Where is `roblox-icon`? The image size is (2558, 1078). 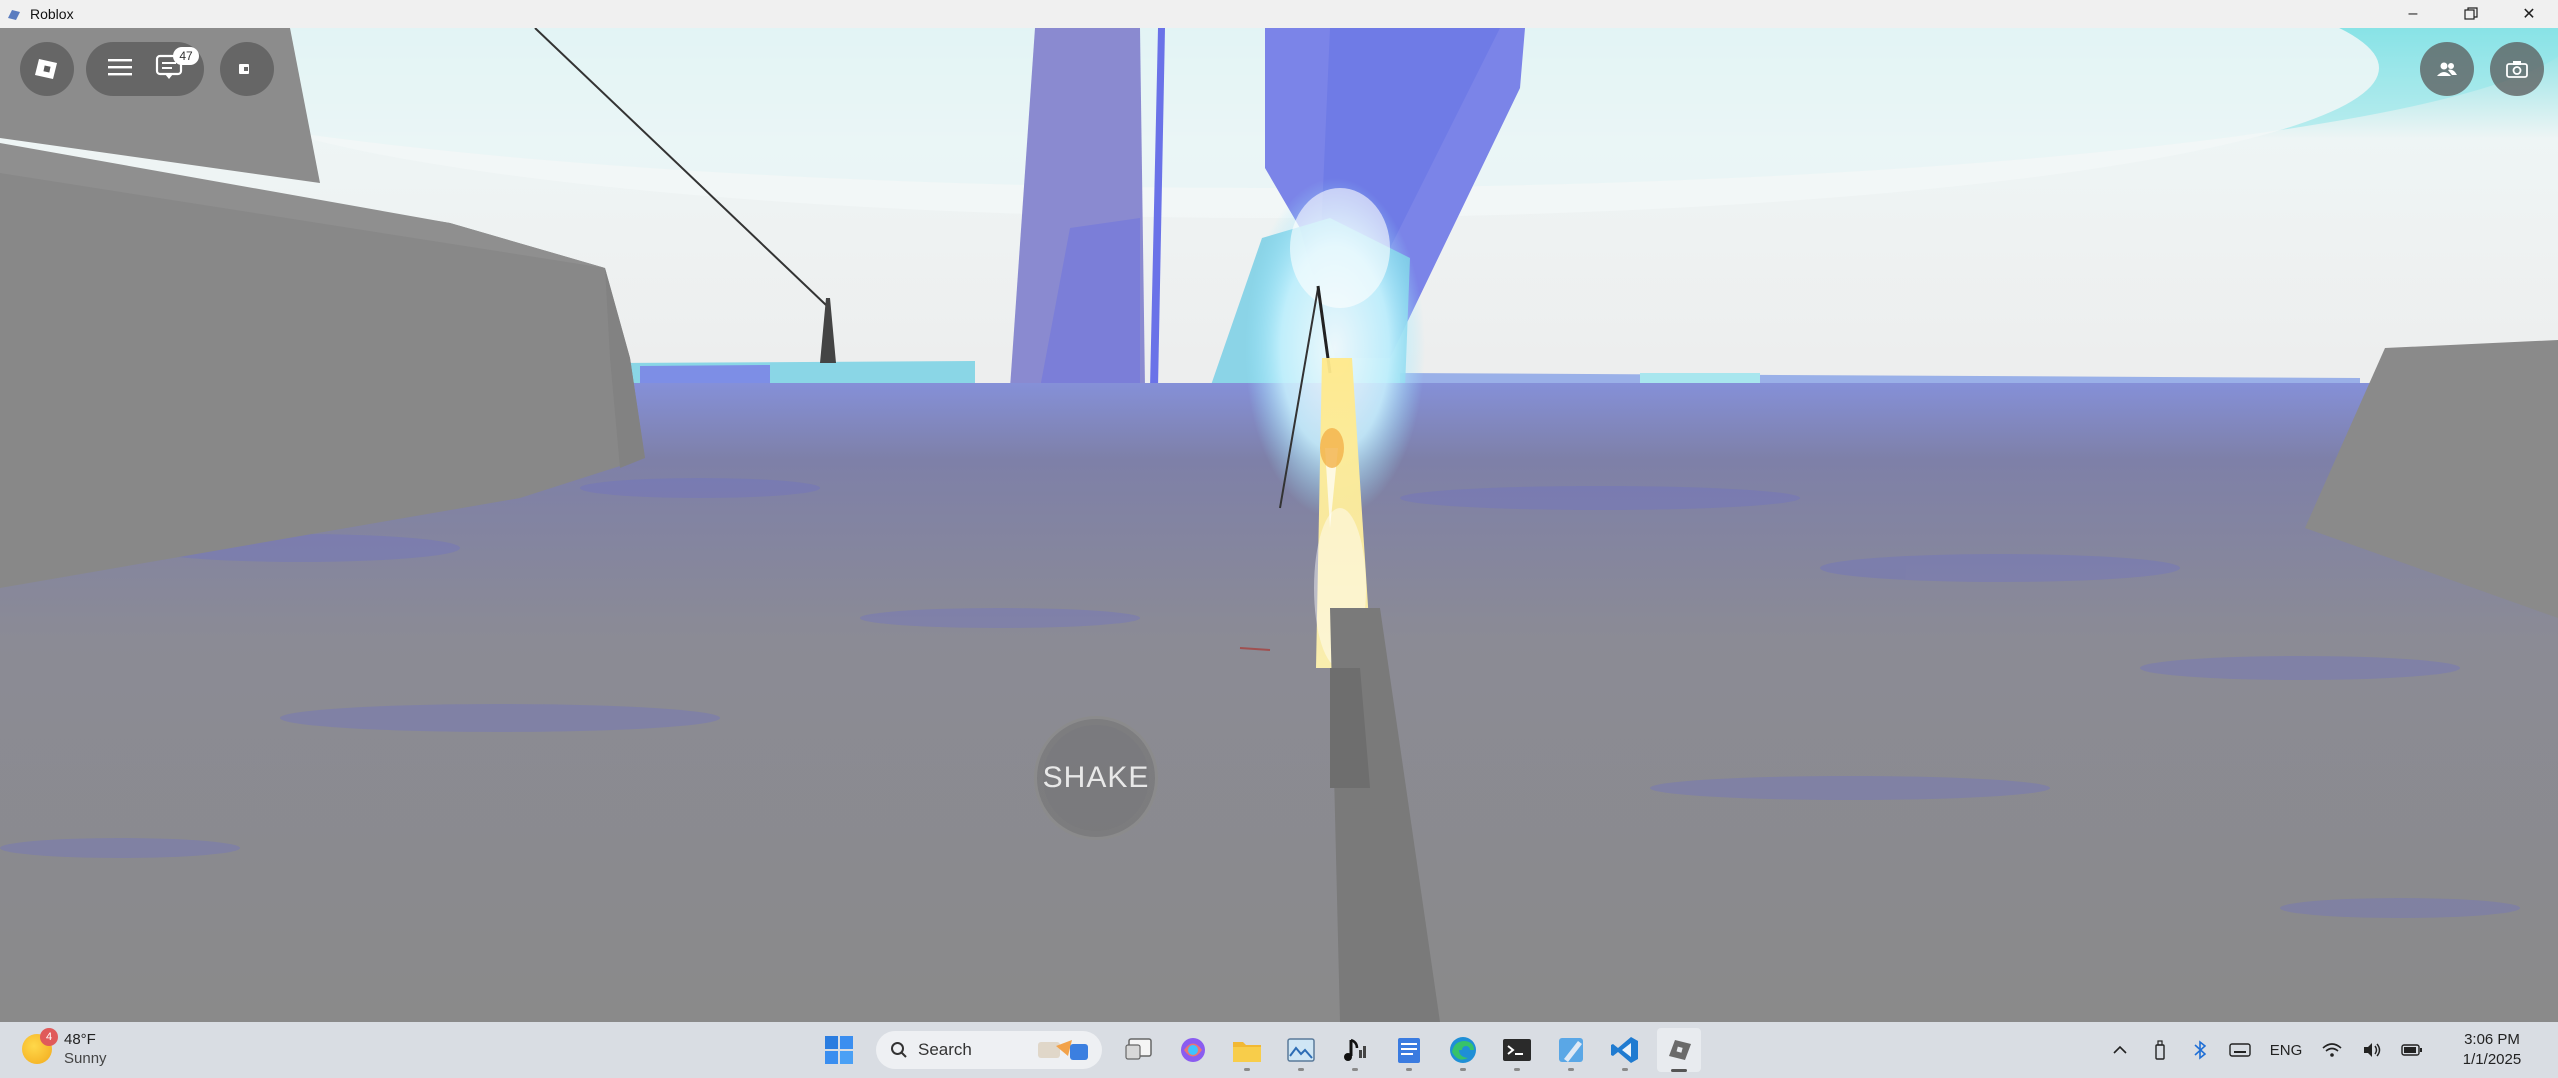
roblox-icon is located at coordinates (1679, 1050).